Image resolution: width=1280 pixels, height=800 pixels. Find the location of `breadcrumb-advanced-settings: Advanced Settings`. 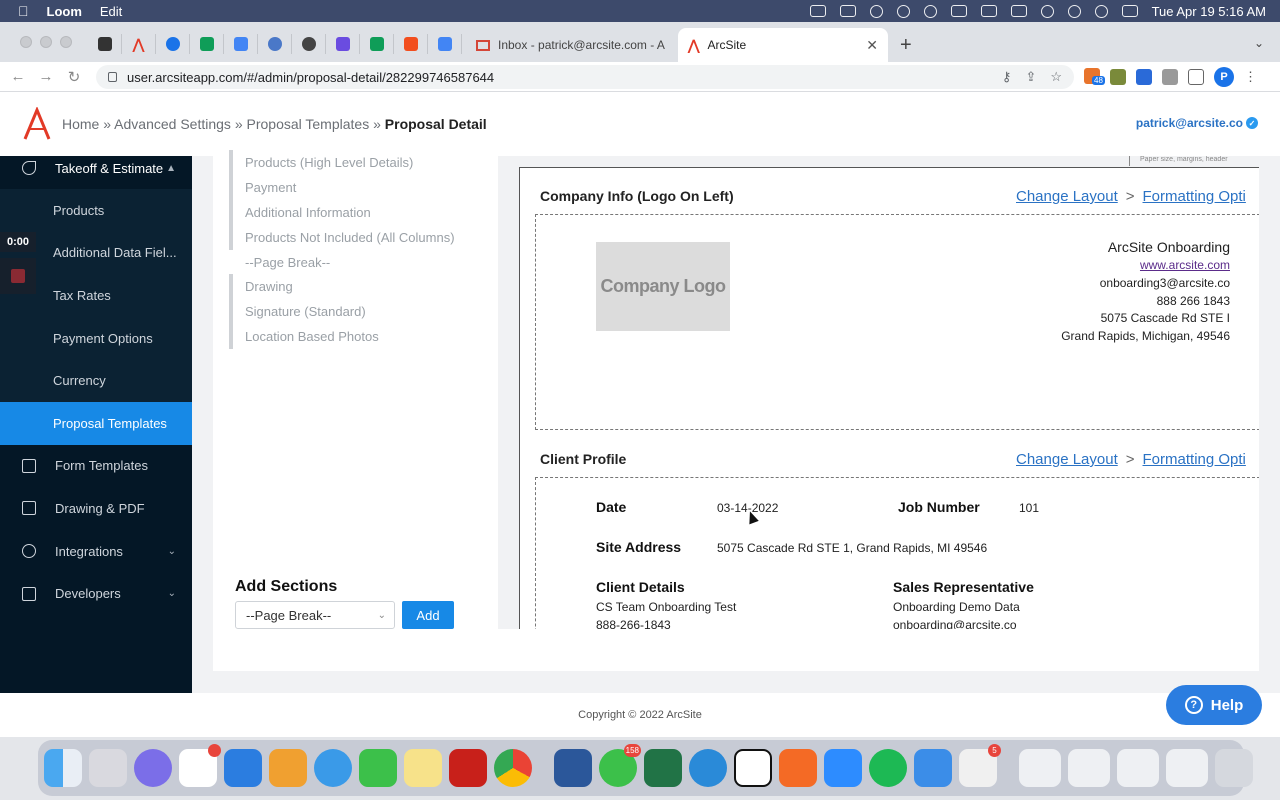

breadcrumb-advanced-settings: Advanced Settings is located at coordinates (172, 124).